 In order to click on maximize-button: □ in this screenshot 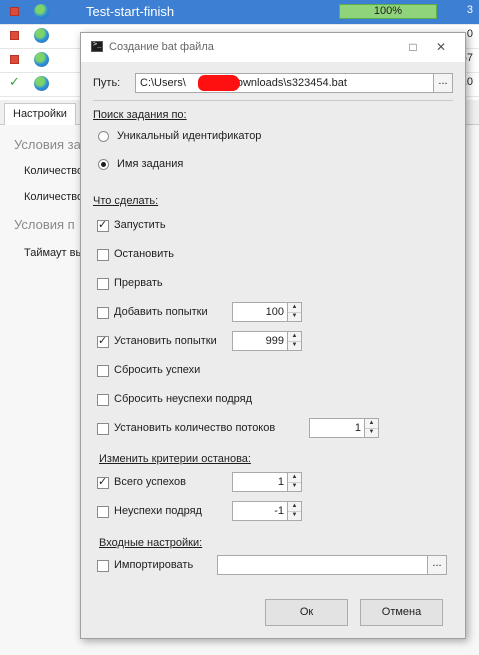, I will do `click(413, 47)`.